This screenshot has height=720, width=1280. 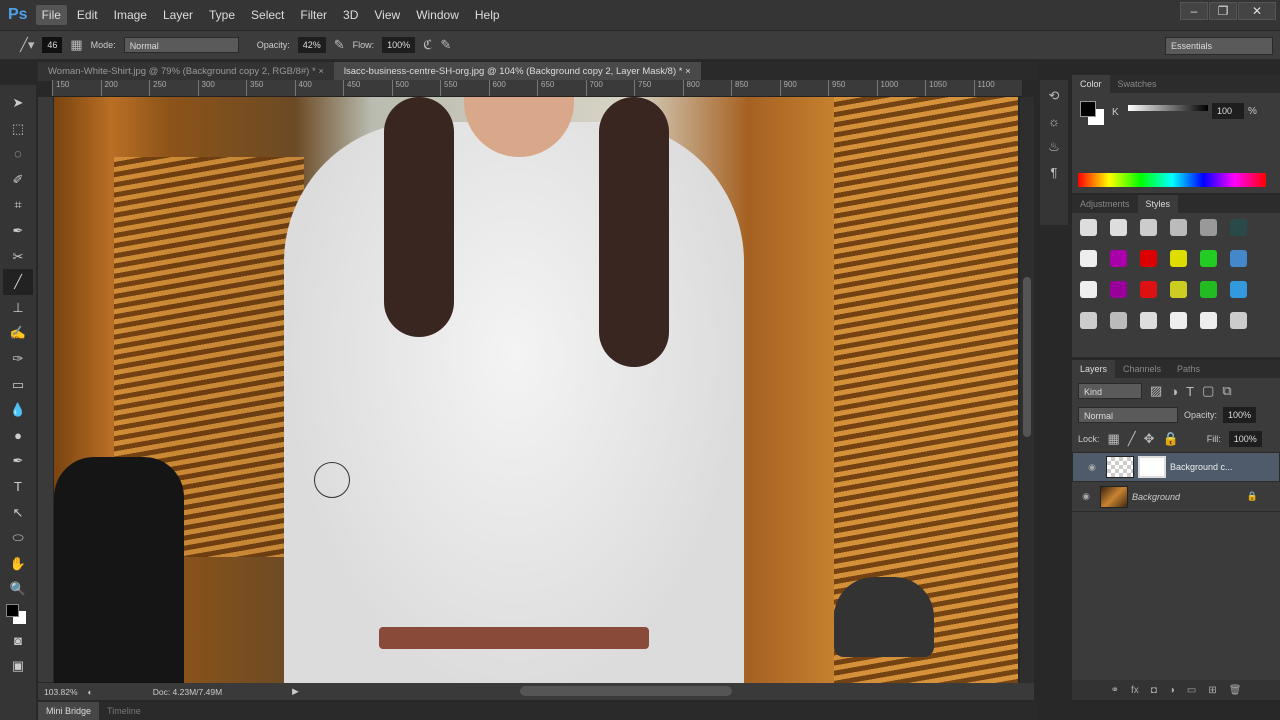 What do you see at coordinates (427, 45) in the screenshot?
I see `airbrush-icon: ℭ` at bounding box center [427, 45].